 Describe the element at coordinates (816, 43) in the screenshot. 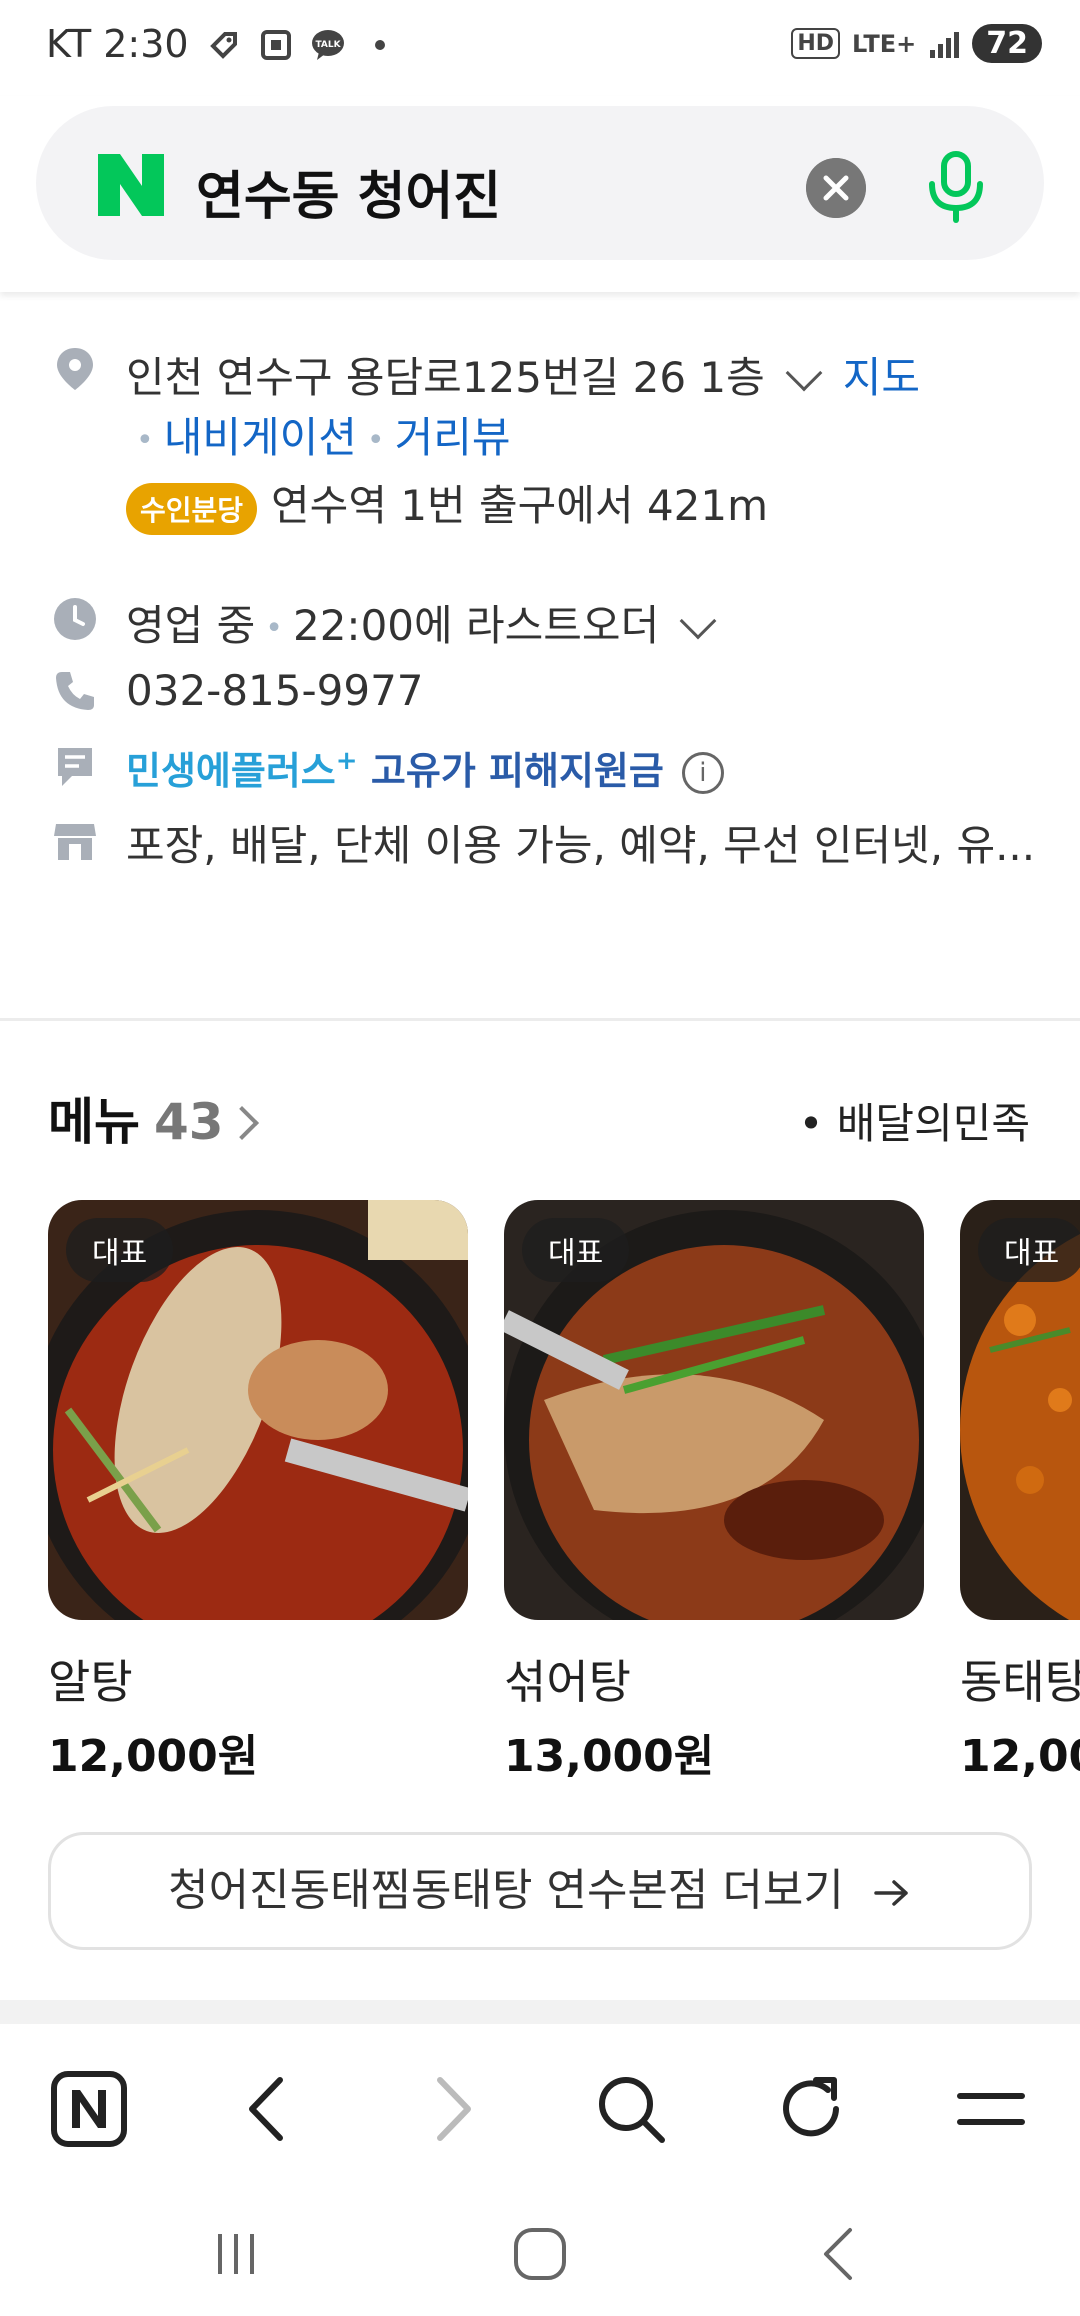

I see `hd-icon: HD` at that location.